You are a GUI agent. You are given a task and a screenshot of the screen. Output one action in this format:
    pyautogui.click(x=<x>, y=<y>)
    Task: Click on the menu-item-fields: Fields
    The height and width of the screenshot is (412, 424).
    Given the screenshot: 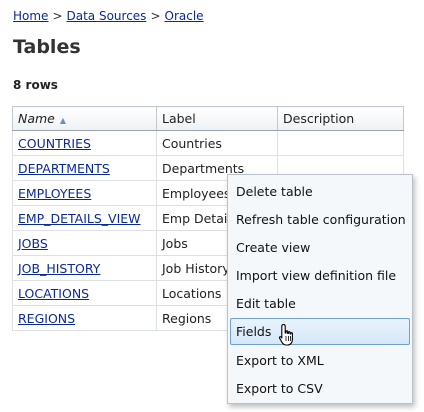 What is the action you would take?
    pyautogui.click(x=320, y=331)
    